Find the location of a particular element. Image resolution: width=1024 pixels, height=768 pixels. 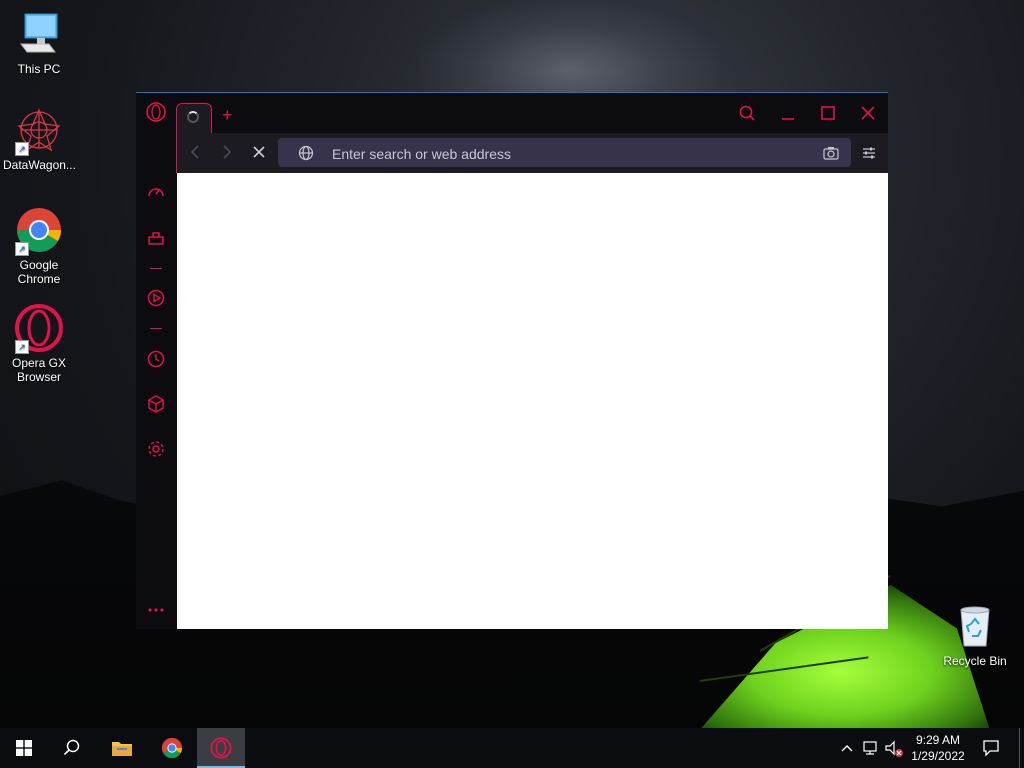

show-desktop-button is located at coordinates (1021, 748).